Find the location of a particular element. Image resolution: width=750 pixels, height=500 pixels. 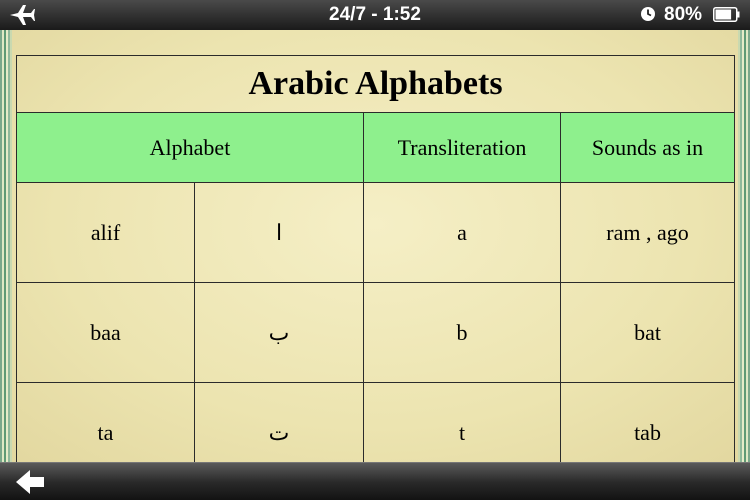

sounds-as-in-cell: tab is located at coordinates (647, 422).